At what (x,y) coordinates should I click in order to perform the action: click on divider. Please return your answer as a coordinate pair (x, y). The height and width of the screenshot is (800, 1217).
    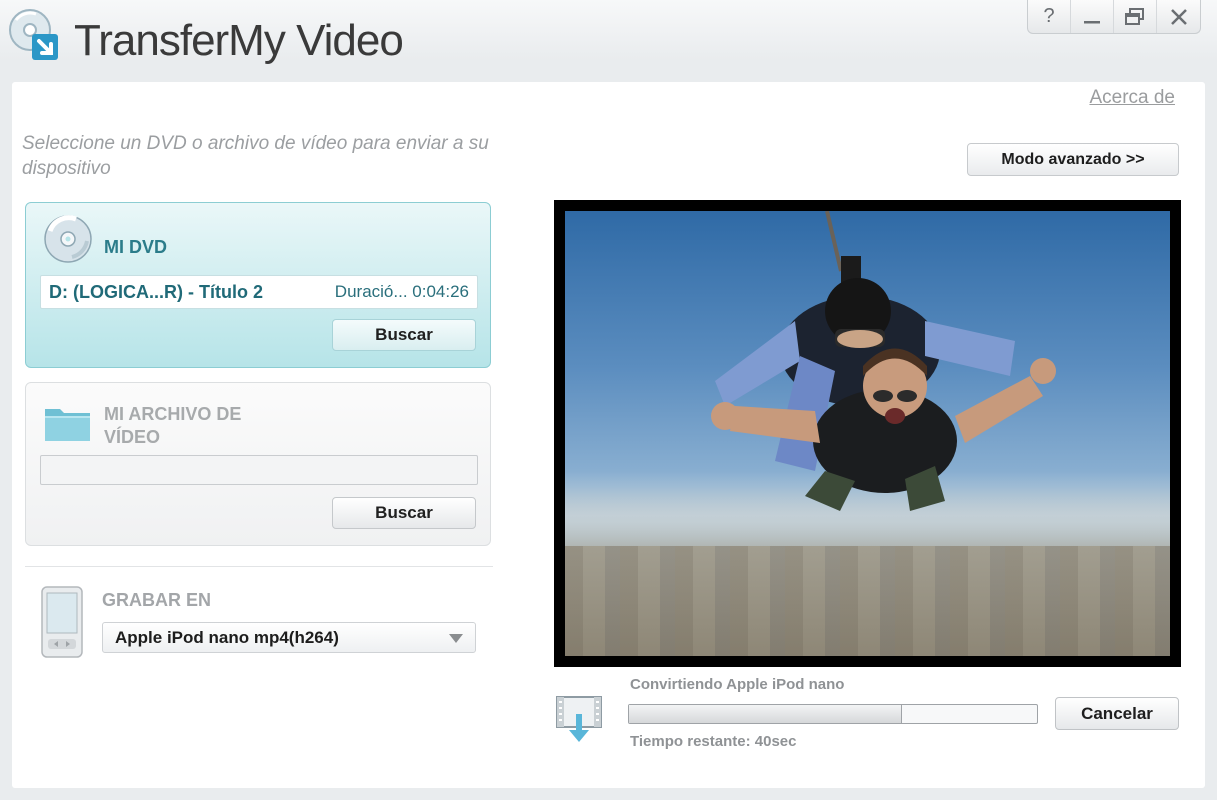
    Looking at the image, I should click on (259, 566).